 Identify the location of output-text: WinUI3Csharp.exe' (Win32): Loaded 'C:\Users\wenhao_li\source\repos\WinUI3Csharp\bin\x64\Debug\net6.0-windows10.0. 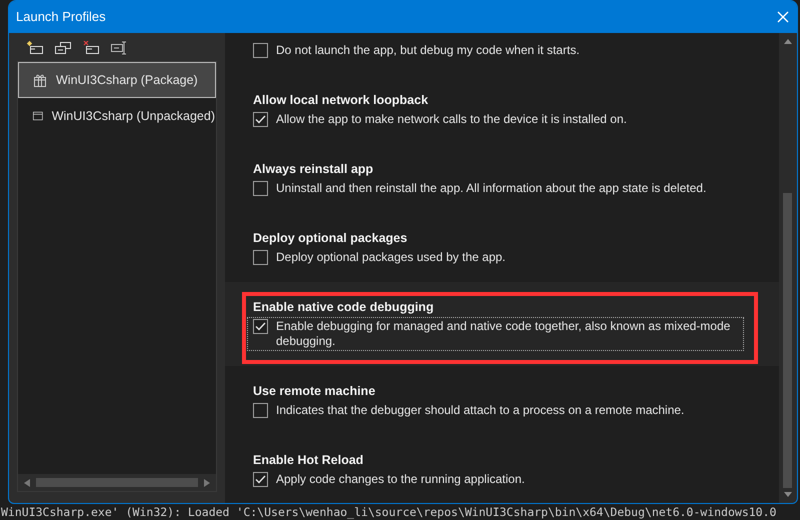
(388, 512).